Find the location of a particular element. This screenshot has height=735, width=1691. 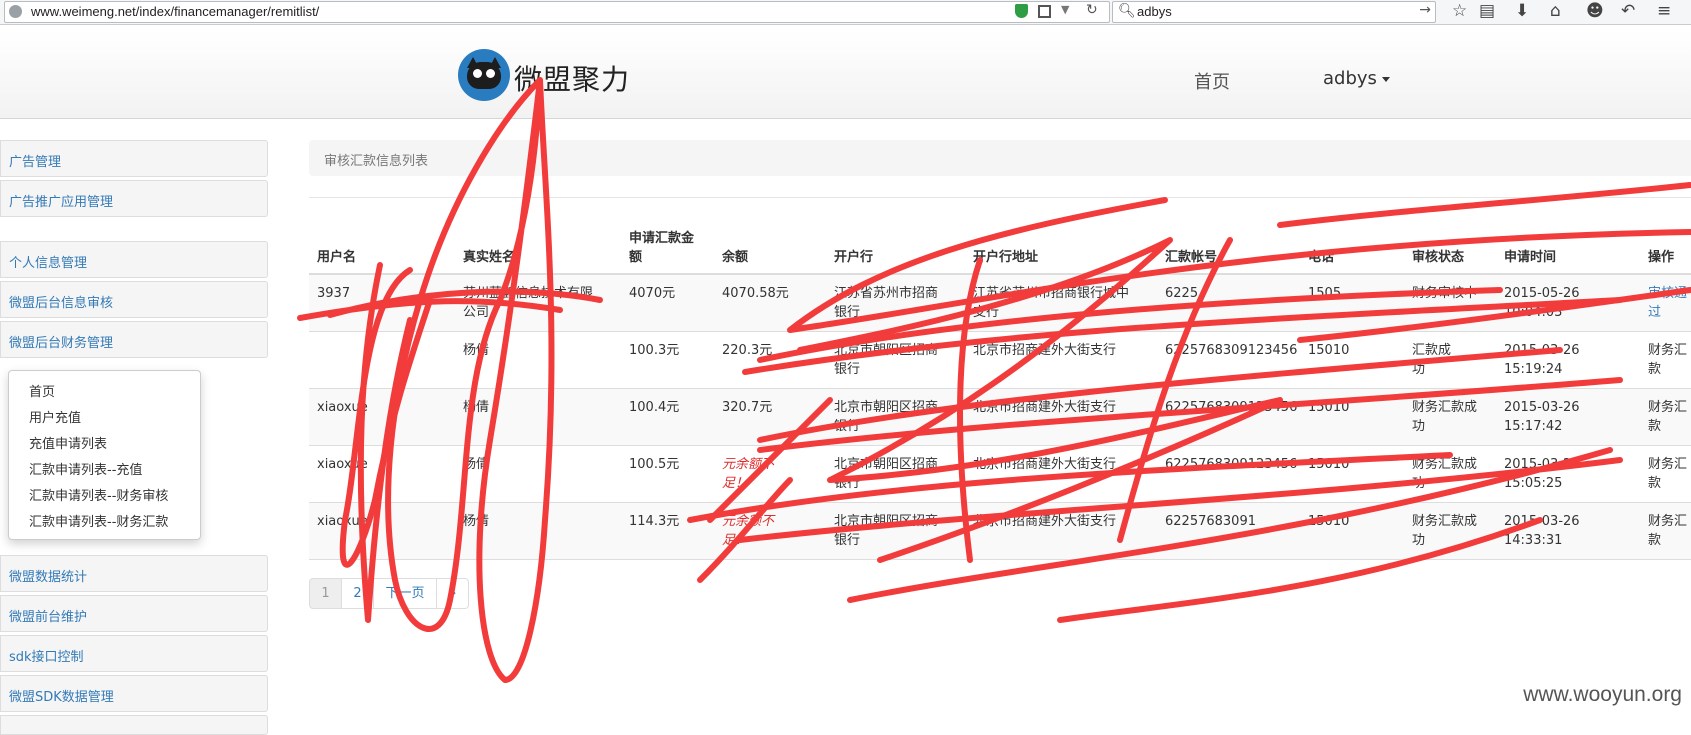

sidebar-item-label: 广告管理 is located at coordinates (35, 162).